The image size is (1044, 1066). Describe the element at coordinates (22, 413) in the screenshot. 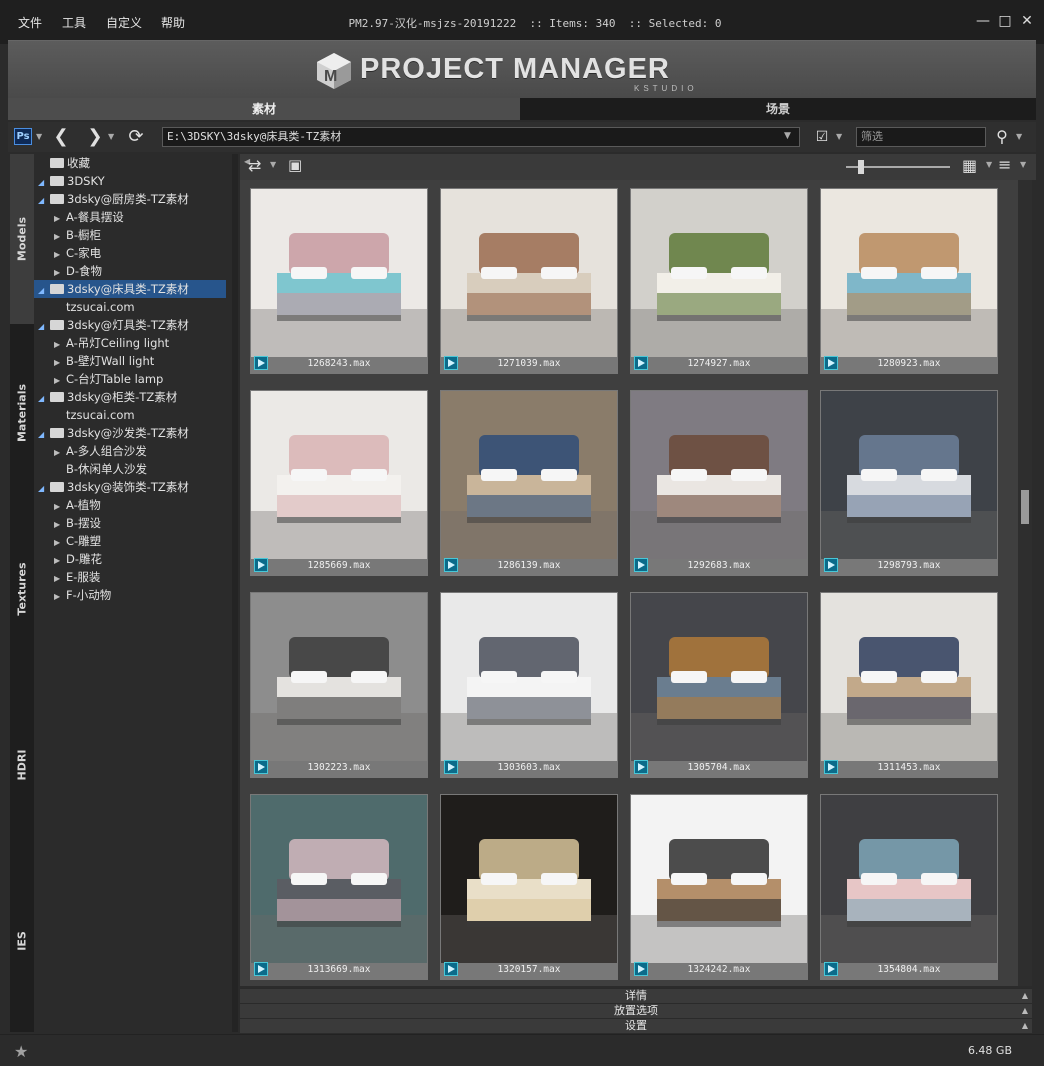

I see `vtab-materials: Materials` at that location.